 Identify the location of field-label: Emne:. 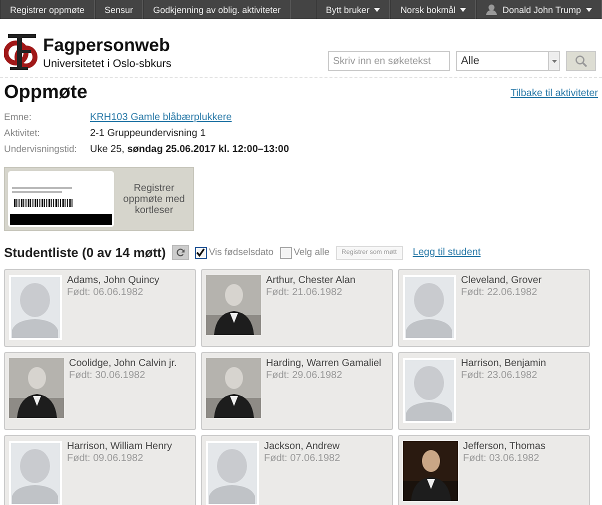
(18, 117).